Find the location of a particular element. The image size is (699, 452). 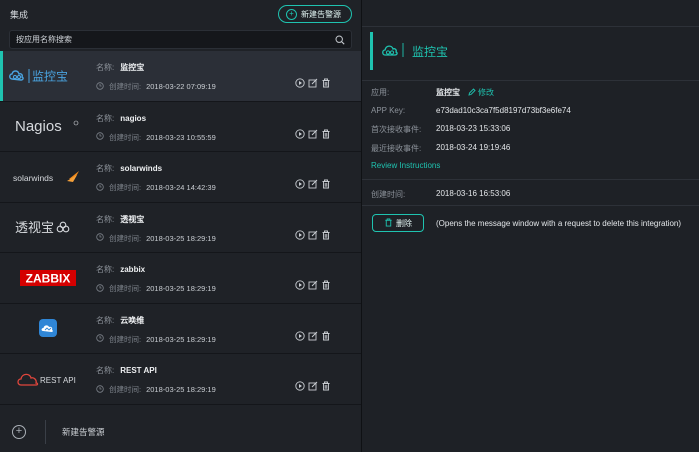

solarwinds-logo: solarwinds is located at coordinates (48, 177).